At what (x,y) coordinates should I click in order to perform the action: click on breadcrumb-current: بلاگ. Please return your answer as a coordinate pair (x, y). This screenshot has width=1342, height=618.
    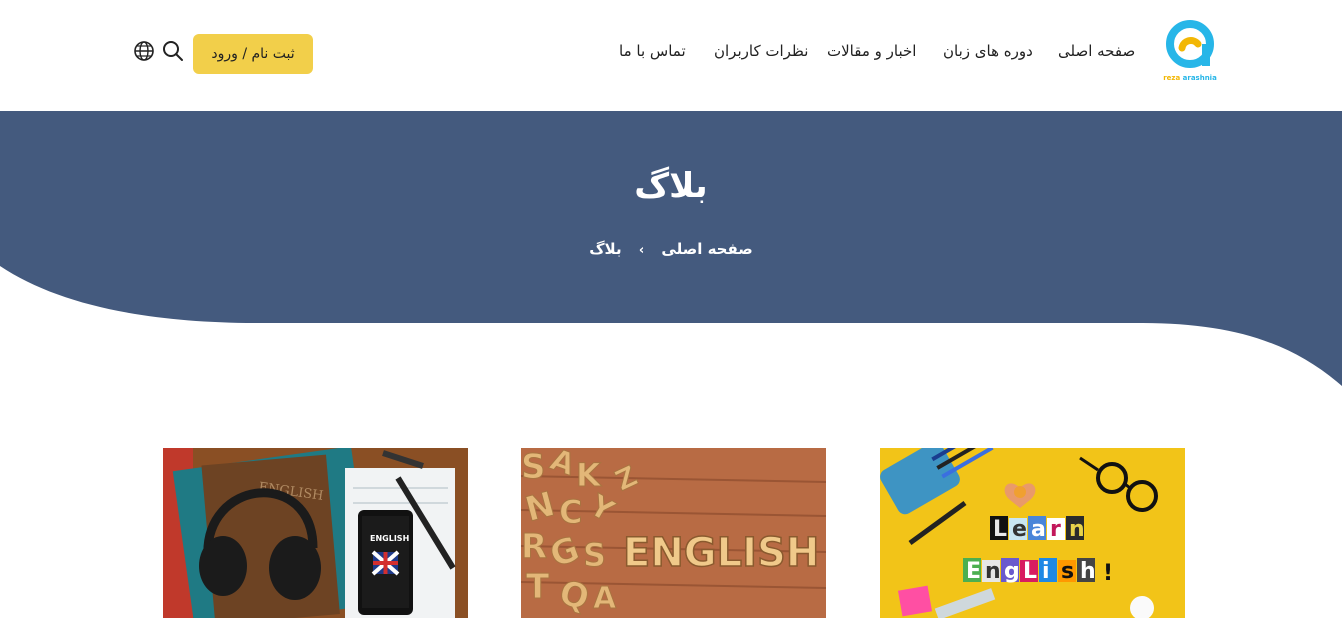
    Looking at the image, I should click on (605, 249).